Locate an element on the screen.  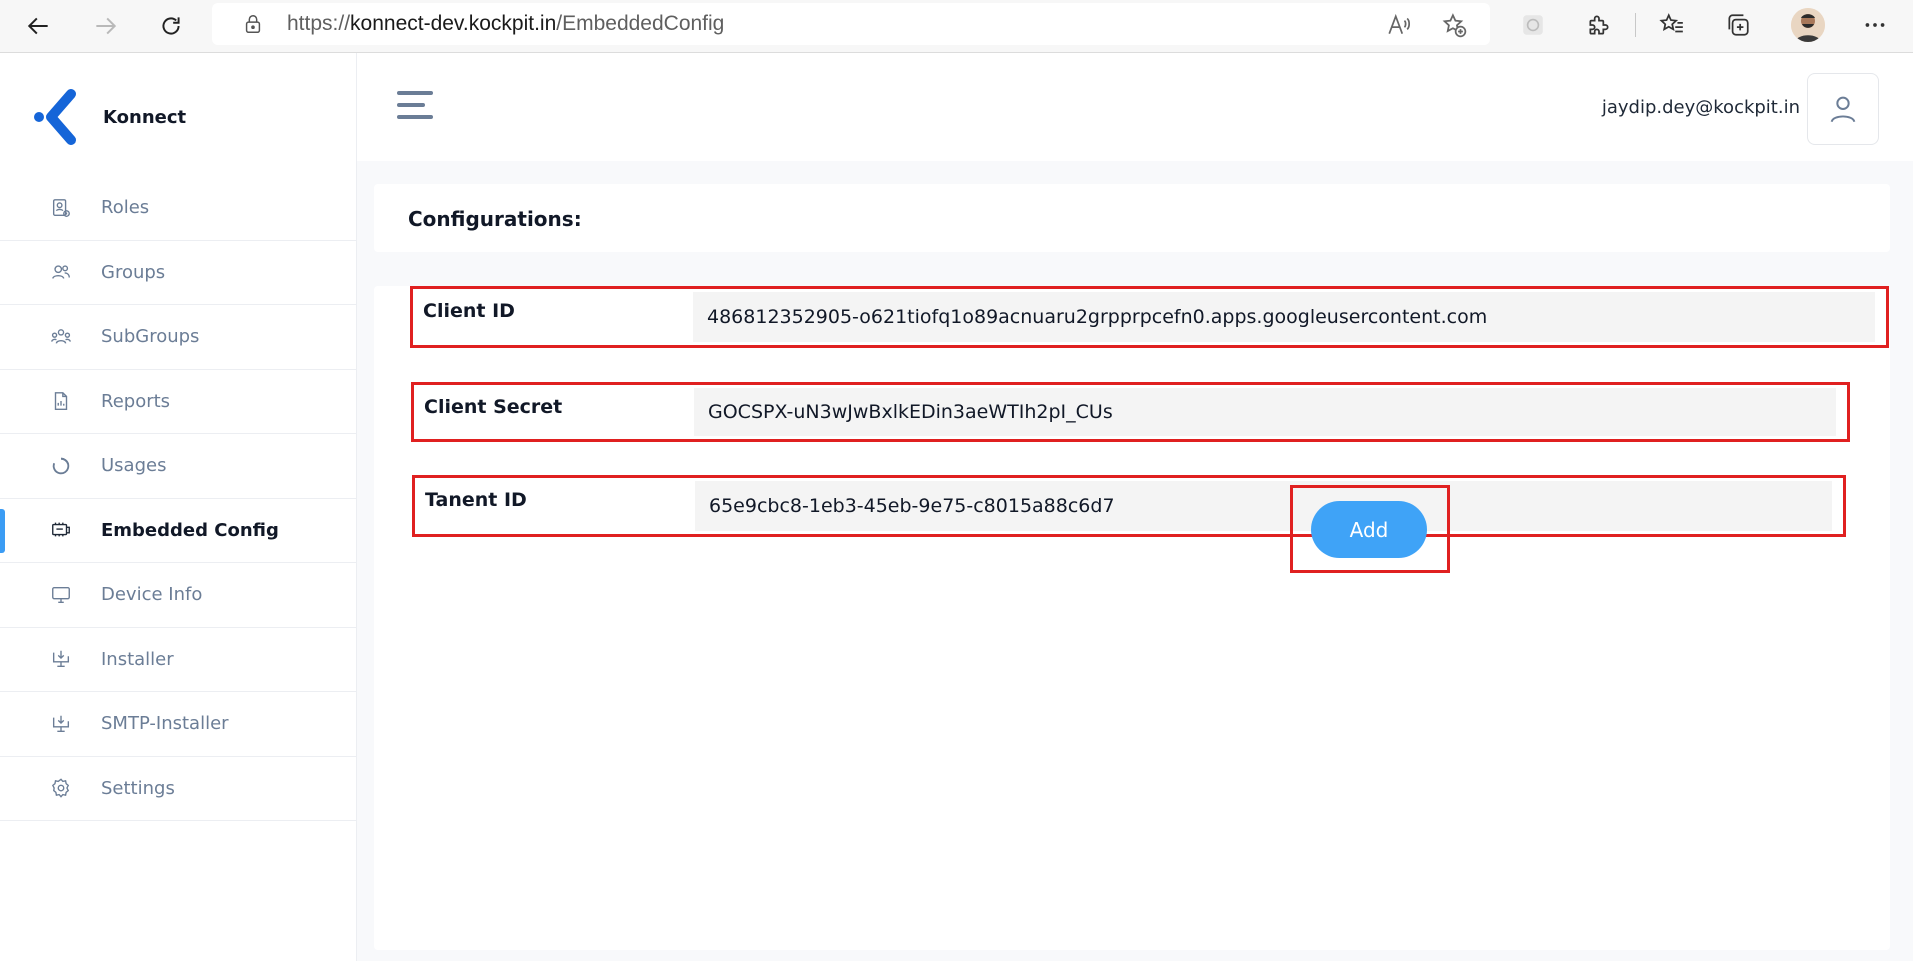
subgroups-icon is located at coordinates (61, 337).